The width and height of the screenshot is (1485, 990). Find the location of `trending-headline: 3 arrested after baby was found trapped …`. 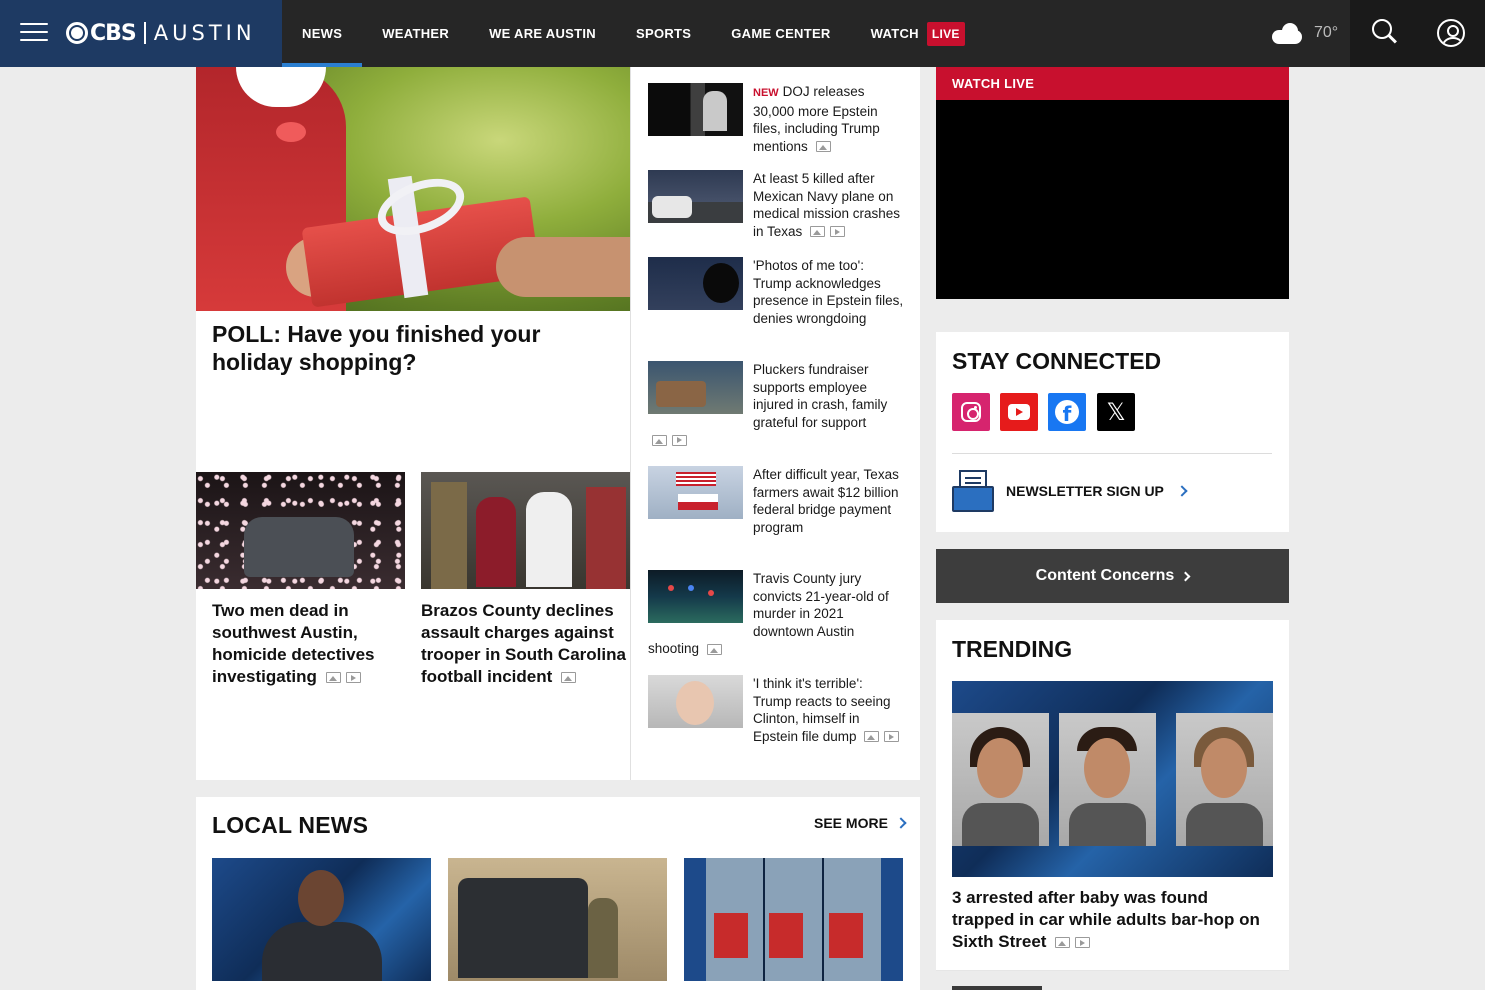

trending-headline: 3 arrested after baby was found trapped … is located at coordinates (1113, 920).